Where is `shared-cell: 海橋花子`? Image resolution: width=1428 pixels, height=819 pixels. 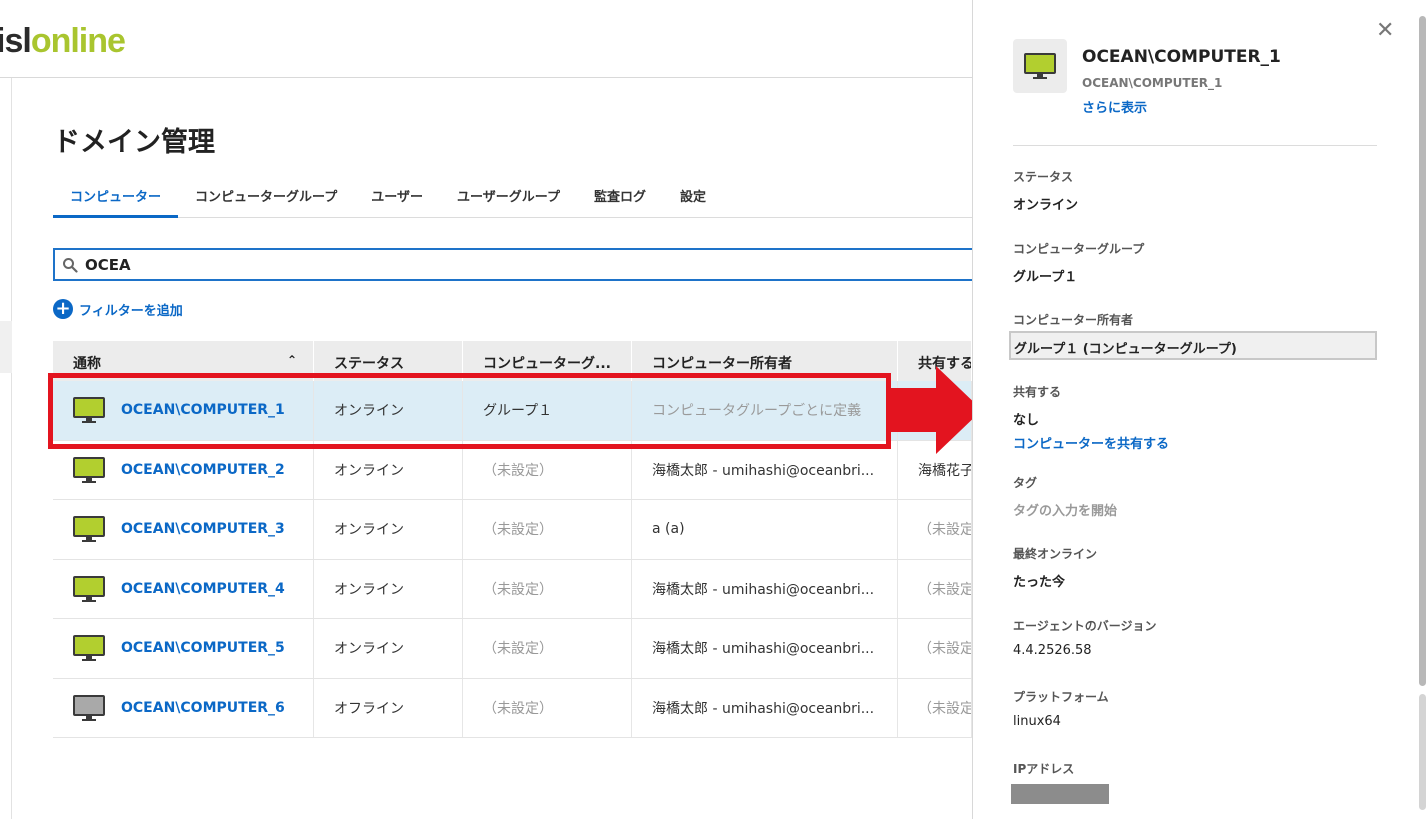 shared-cell: 海橋花子 is located at coordinates (935, 469).